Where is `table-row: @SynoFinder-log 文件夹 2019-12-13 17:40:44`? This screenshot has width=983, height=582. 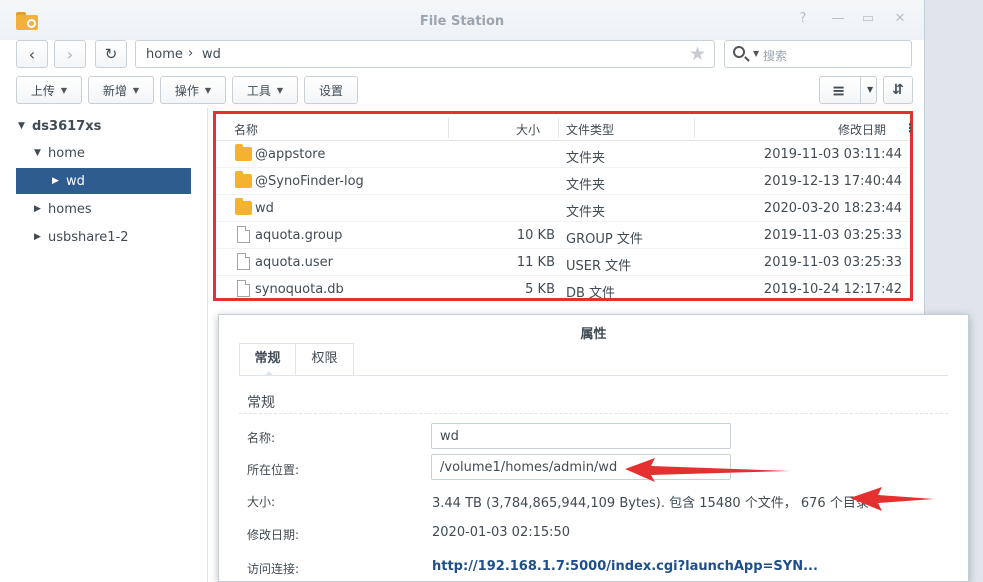
table-row: @SynoFinder-log 文件夹 2019-12-13 17:40:44 is located at coordinates (563, 181).